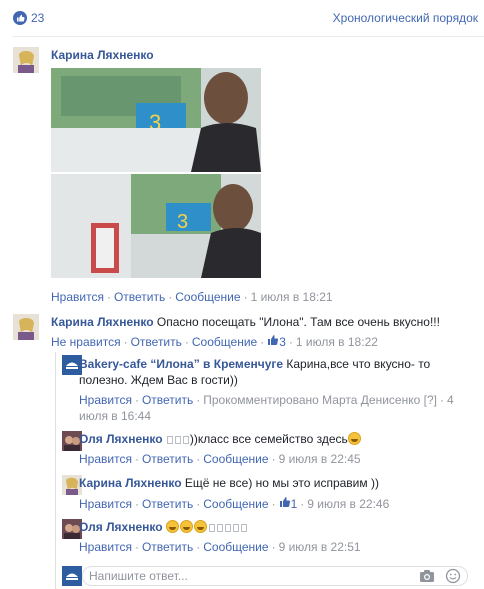 Image resolution: width=484 pixels, height=589 pixels. What do you see at coordinates (182, 222) in the screenshot?
I see `svg-text: 3` at bounding box center [182, 222].